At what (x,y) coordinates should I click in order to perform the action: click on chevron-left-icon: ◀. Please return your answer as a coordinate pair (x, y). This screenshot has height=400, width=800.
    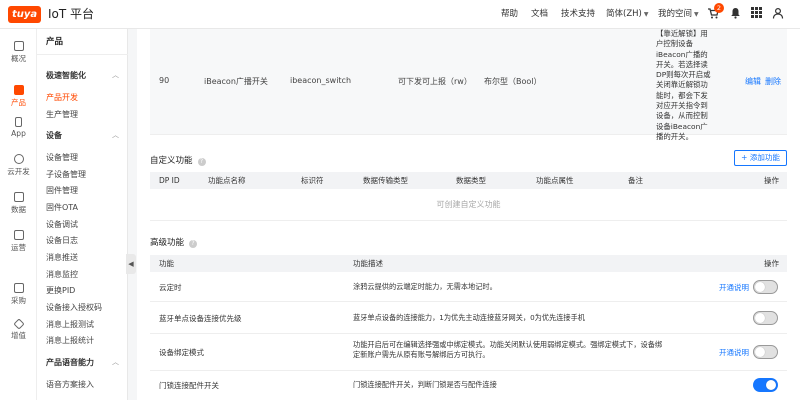
    Looking at the image, I should click on (131, 264).